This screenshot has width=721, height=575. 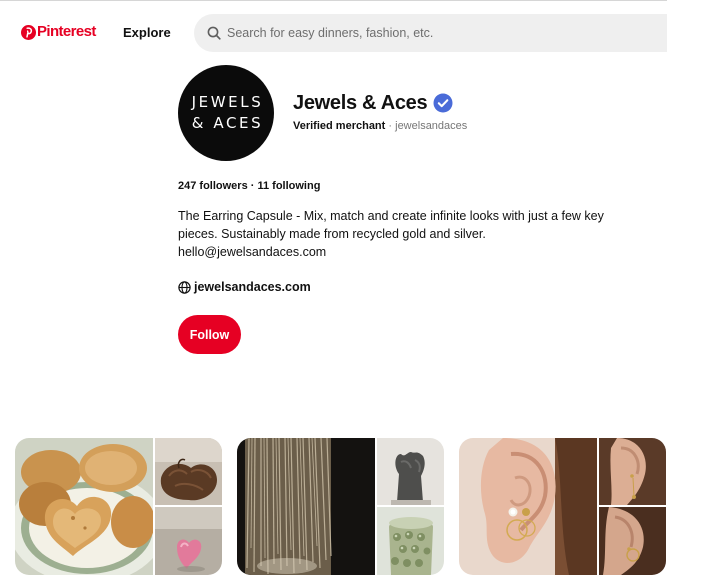 I want to click on profile-avatar: JEWELS & ACES, so click(x=226, y=113).